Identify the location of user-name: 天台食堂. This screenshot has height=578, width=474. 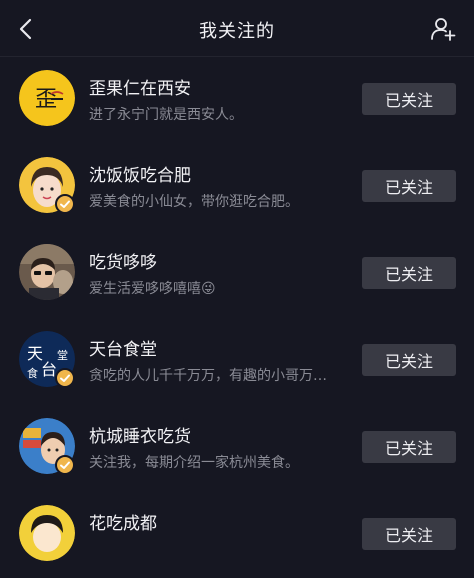
(123, 350).